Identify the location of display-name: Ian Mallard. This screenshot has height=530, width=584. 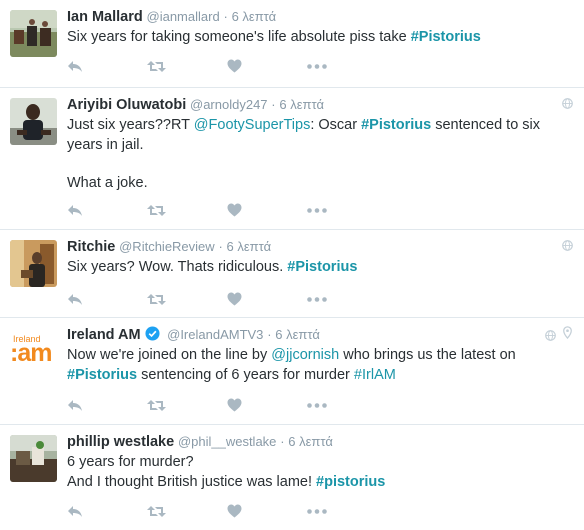
(105, 17).